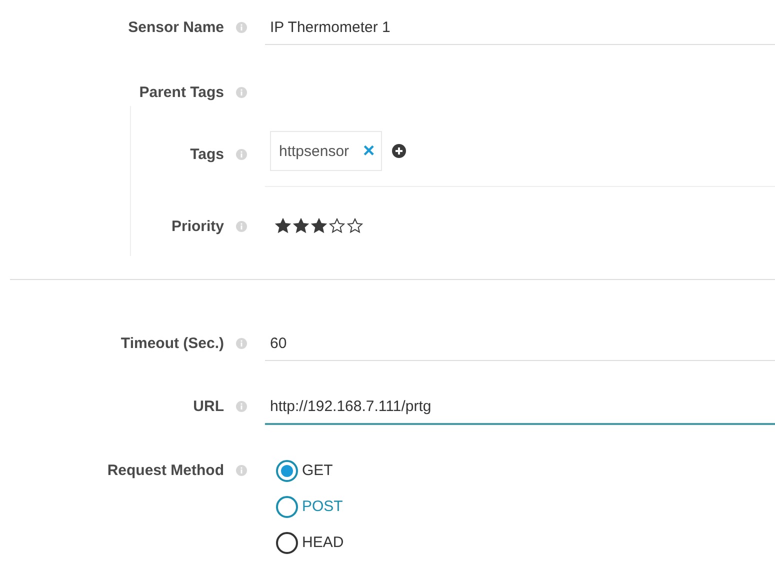 Image resolution: width=775 pixels, height=564 pixels. I want to click on text-field: IP Thermometer 1, so click(520, 24).